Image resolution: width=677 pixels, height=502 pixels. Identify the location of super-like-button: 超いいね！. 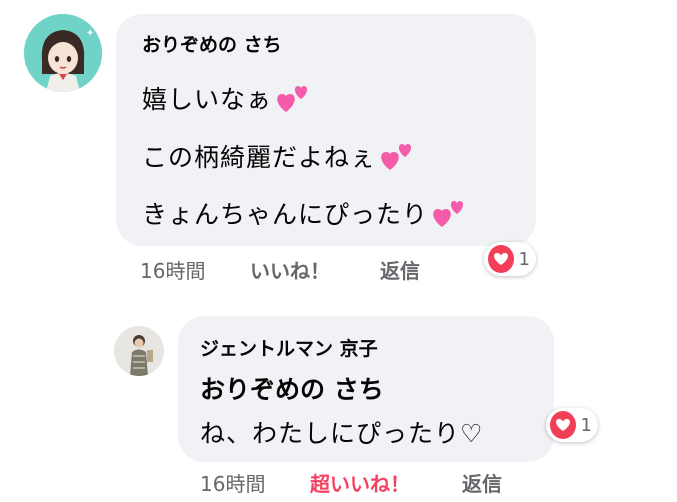
(360, 482).